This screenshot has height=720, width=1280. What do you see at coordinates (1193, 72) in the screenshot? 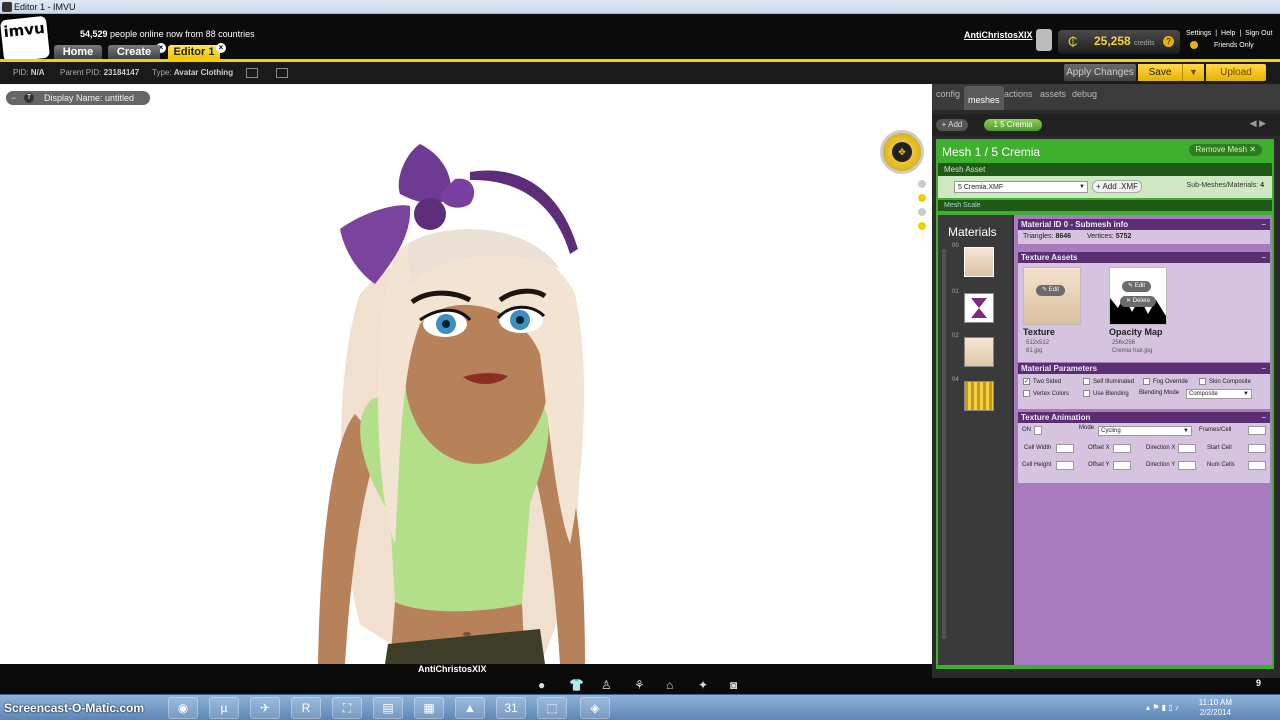
I see `save-dropdown-icon: ▼` at bounding box center [1193, 72].